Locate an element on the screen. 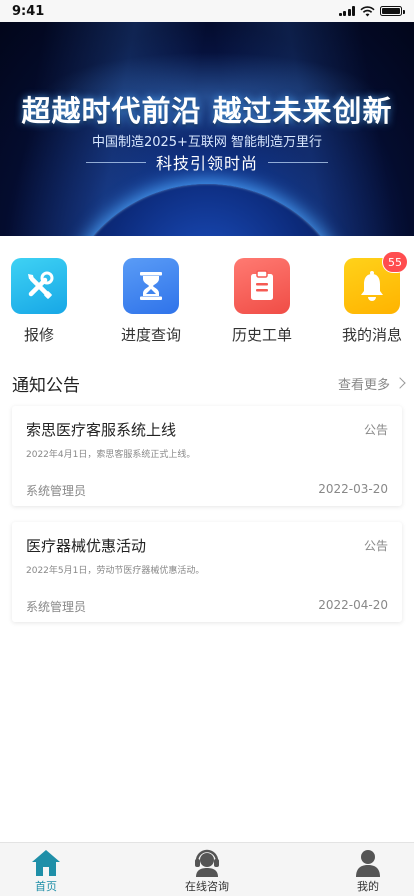 This screenshot has height=896, width=414. tab-online-consult: 在线咨询 is located at coordinates (207, 869).